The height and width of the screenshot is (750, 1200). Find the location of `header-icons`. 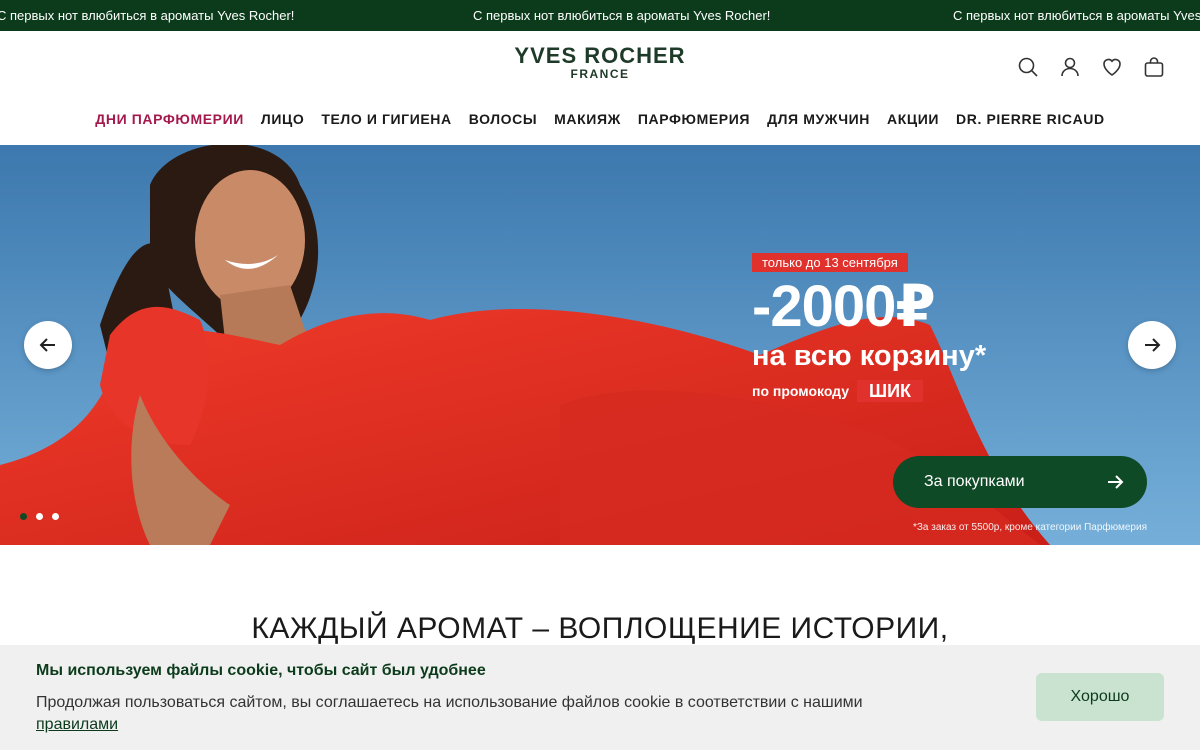

header-icons is located at coordinates (1091, 67).